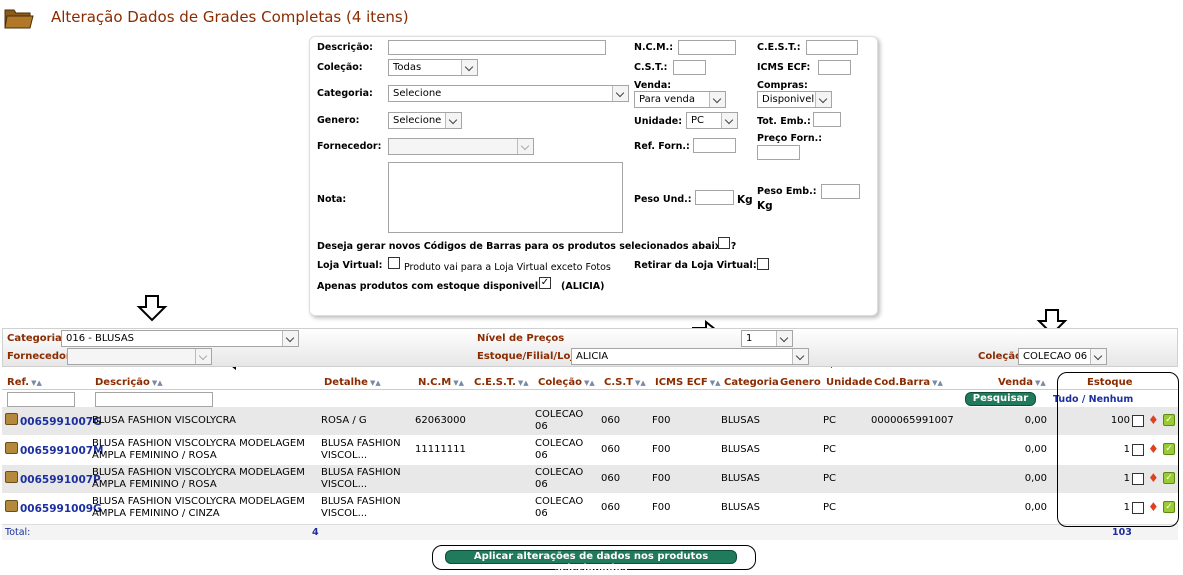 This screenshot has width=1183, height=575. I want to click on col-header-categoria: Categoria, so click(751, 382).